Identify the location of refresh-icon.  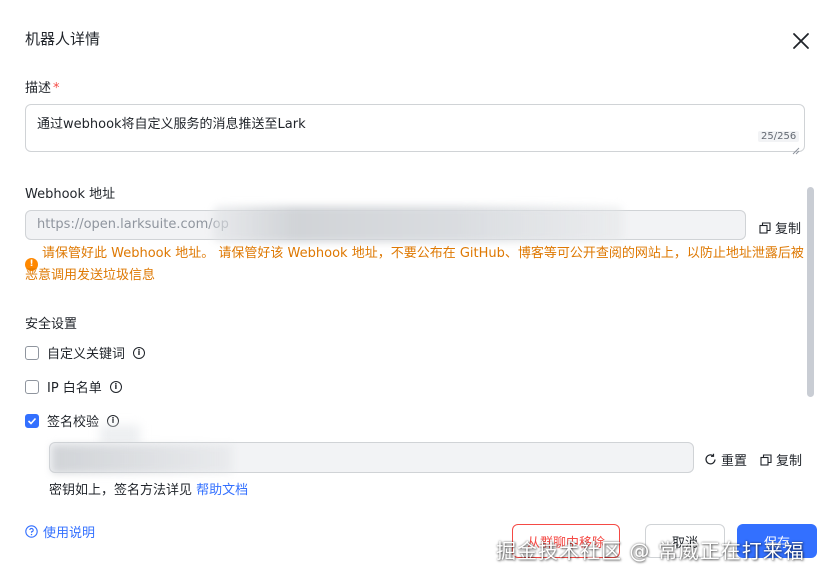
(710, 459).